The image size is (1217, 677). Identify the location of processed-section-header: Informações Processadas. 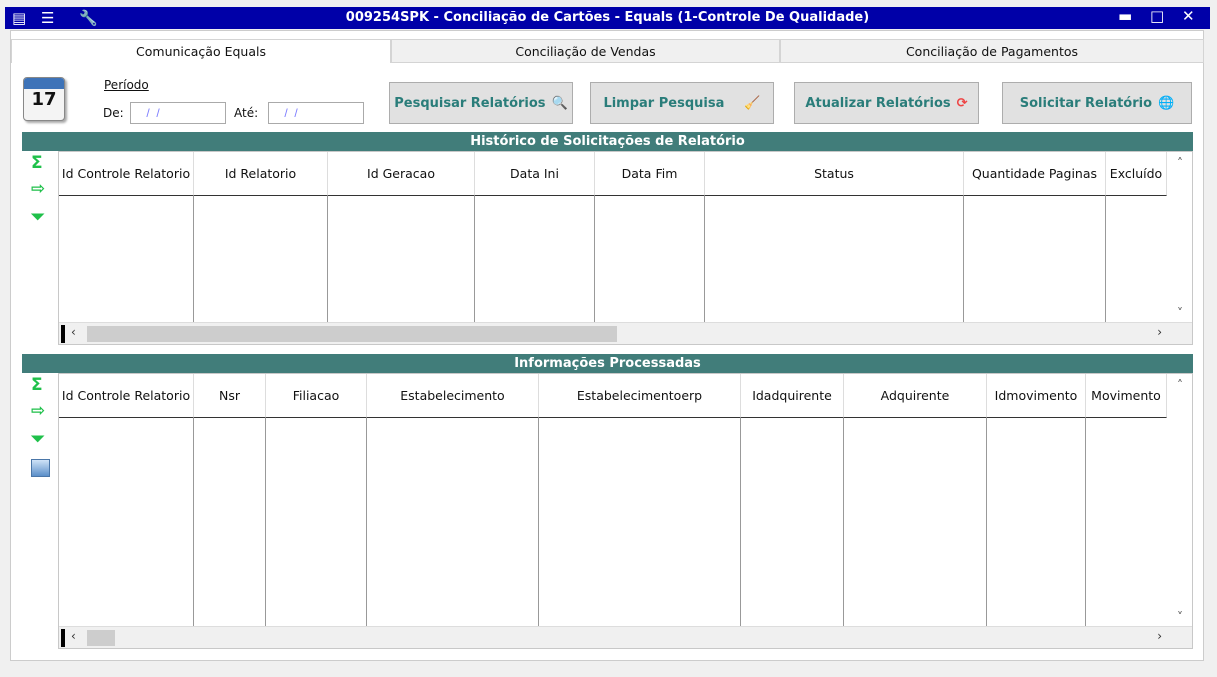
(607, 363).